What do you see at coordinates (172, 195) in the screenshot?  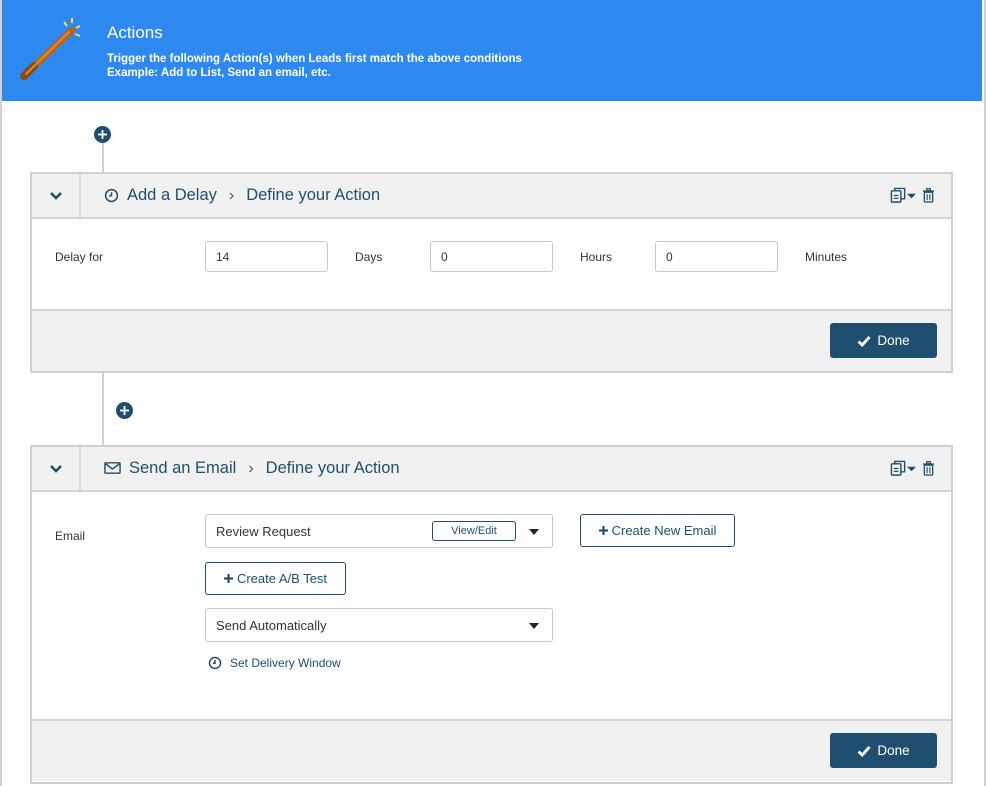 I see `breadcrumb-action: Add a Delay` at bounding box center [172, 195].